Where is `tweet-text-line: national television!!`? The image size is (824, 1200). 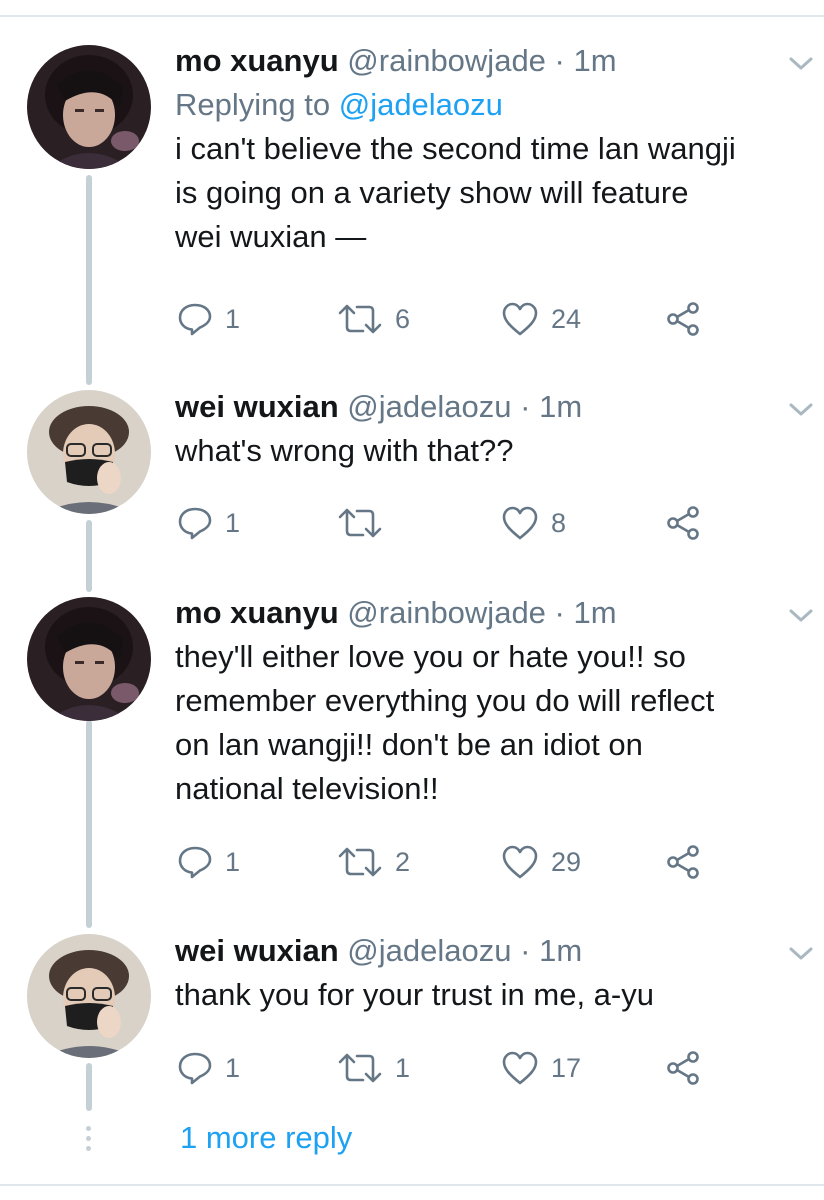 tweet-text-line: national television!! is located at coordinates (307, 788).